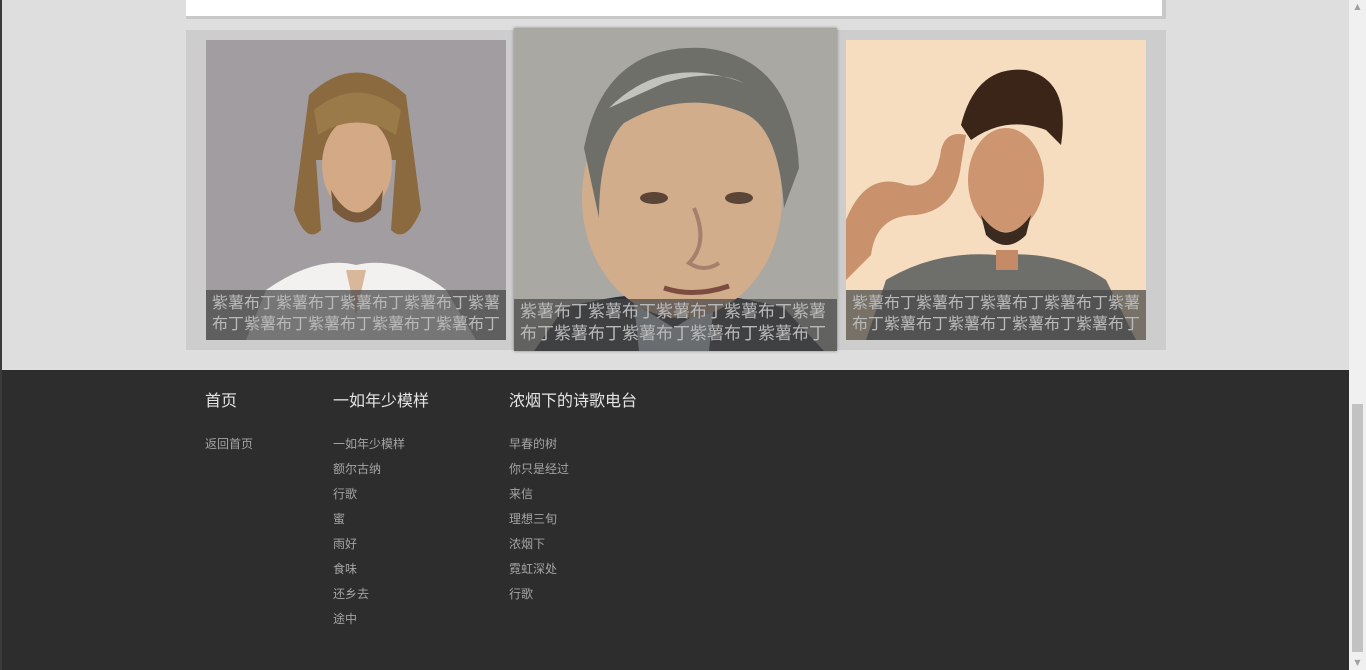  Describe the element at coordinates (675, 189) in the screenshot. I see `gallery-card-2: 紫薯布丁紫薯布丁紫薯布丁紫薯布丁紫薯布丁紫薯布丁紫薯布丁紫薯布丁紫薯布丁` at that location.